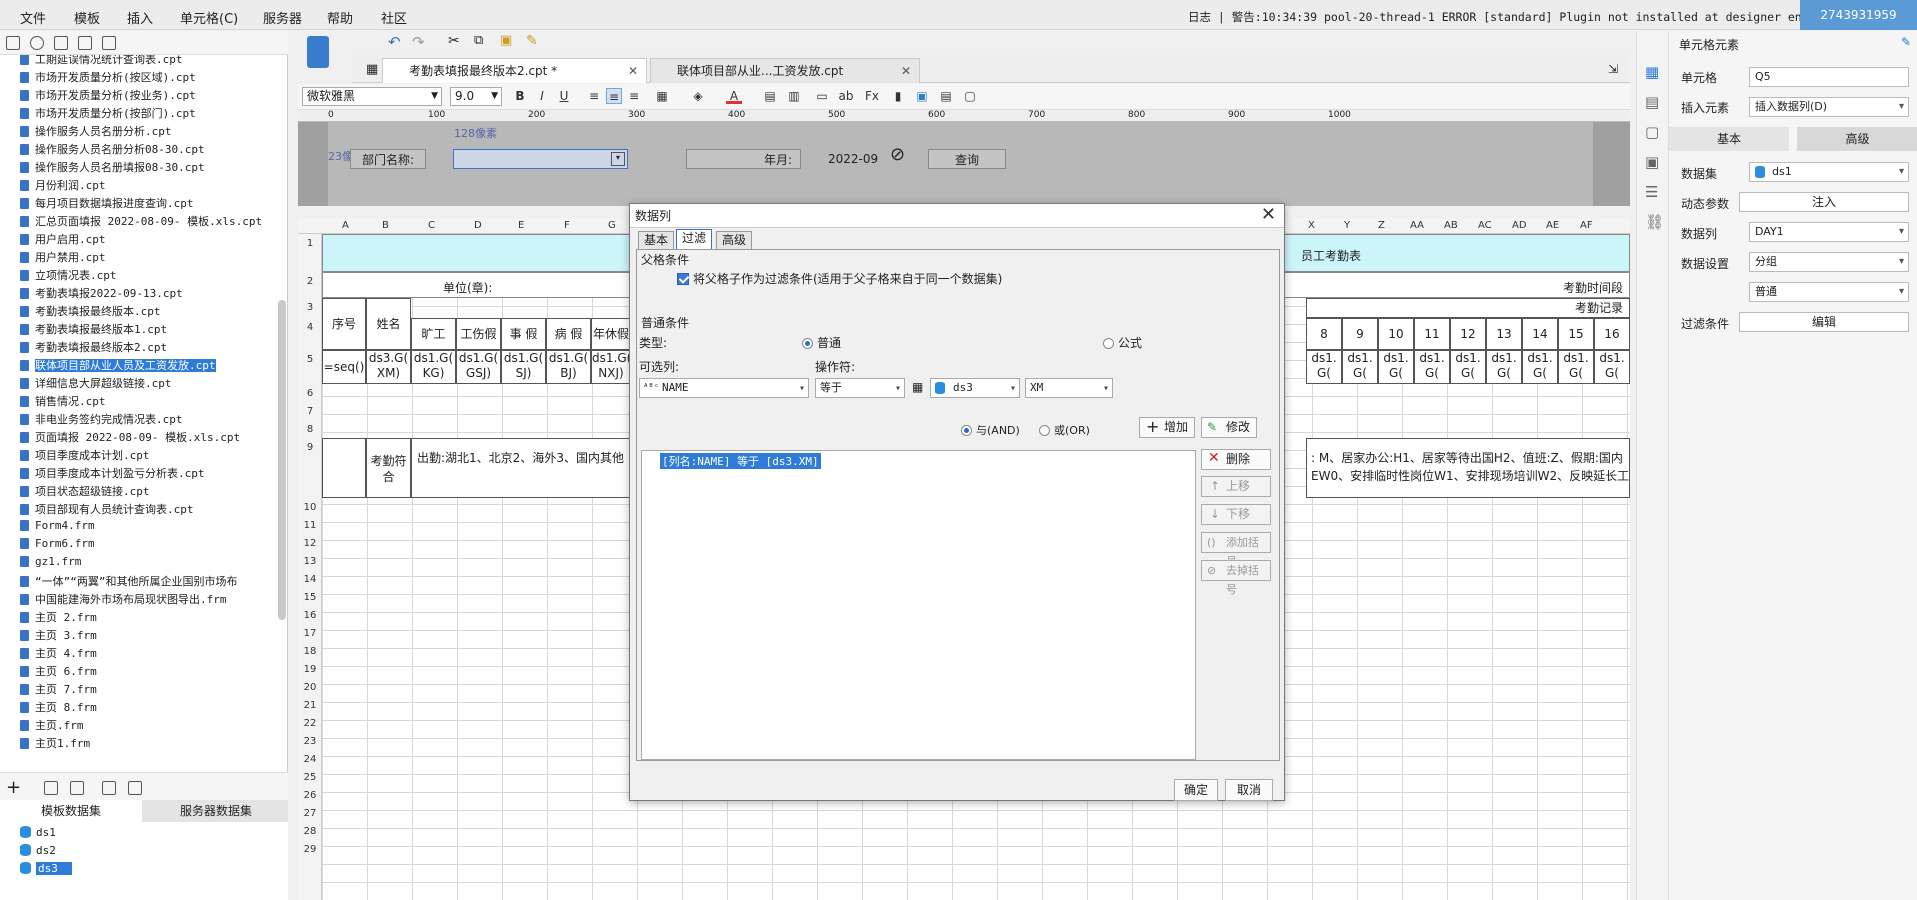  What do you see at coordinates (108, 77) in the screenshot?
I see `tree-item: 市场开发质量分析(按区域).cpt` at bounding box center [108, 77].